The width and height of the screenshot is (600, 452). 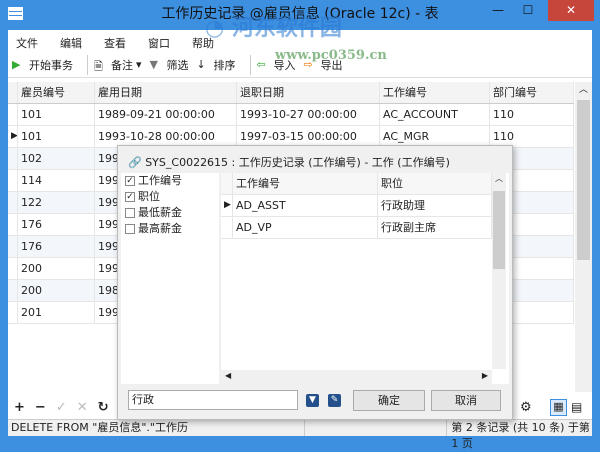 I want to click on column-header: 职位, so click(x=435, y=183).